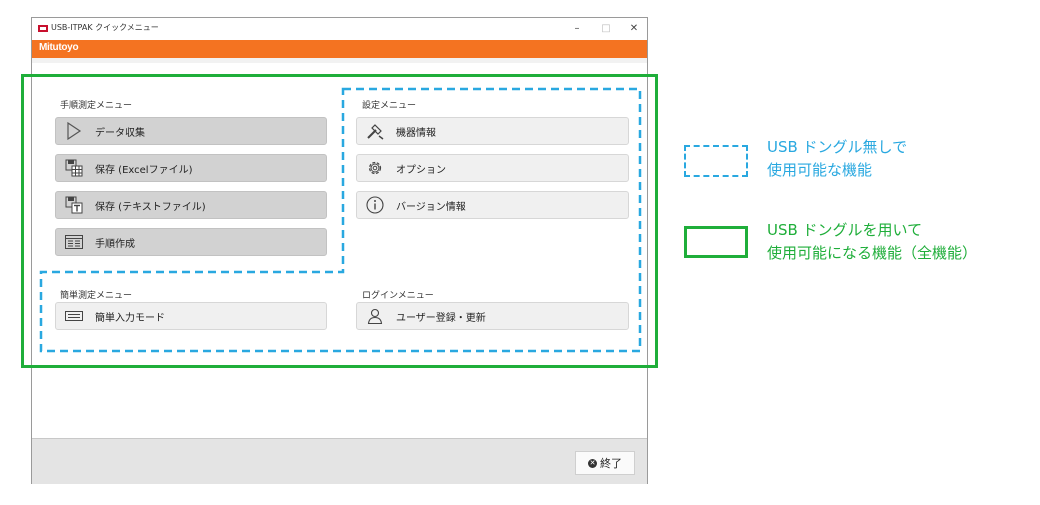 The width and height of the screenshot is (1040, 505). I want to click on legend-dongle-required-text: USB ドングルを用いて 使用可能になる機能（全機能）, so click(872, 242).